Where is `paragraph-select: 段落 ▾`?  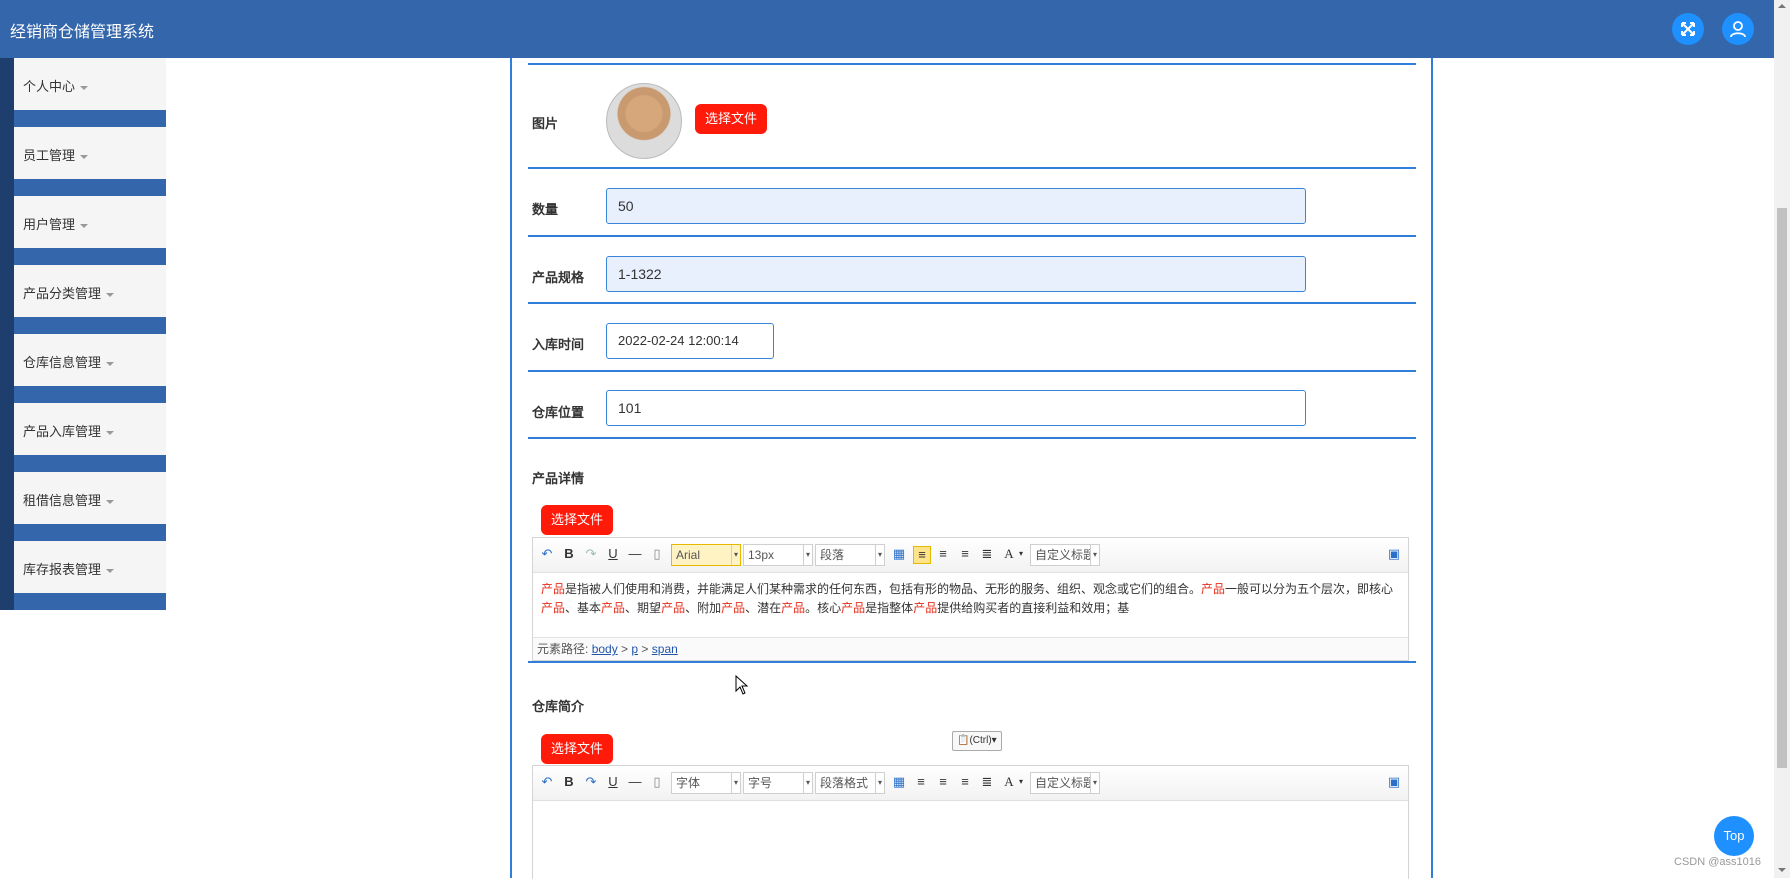 paragraph-select: 段落 ▾ is located at coordinates (850, 555).